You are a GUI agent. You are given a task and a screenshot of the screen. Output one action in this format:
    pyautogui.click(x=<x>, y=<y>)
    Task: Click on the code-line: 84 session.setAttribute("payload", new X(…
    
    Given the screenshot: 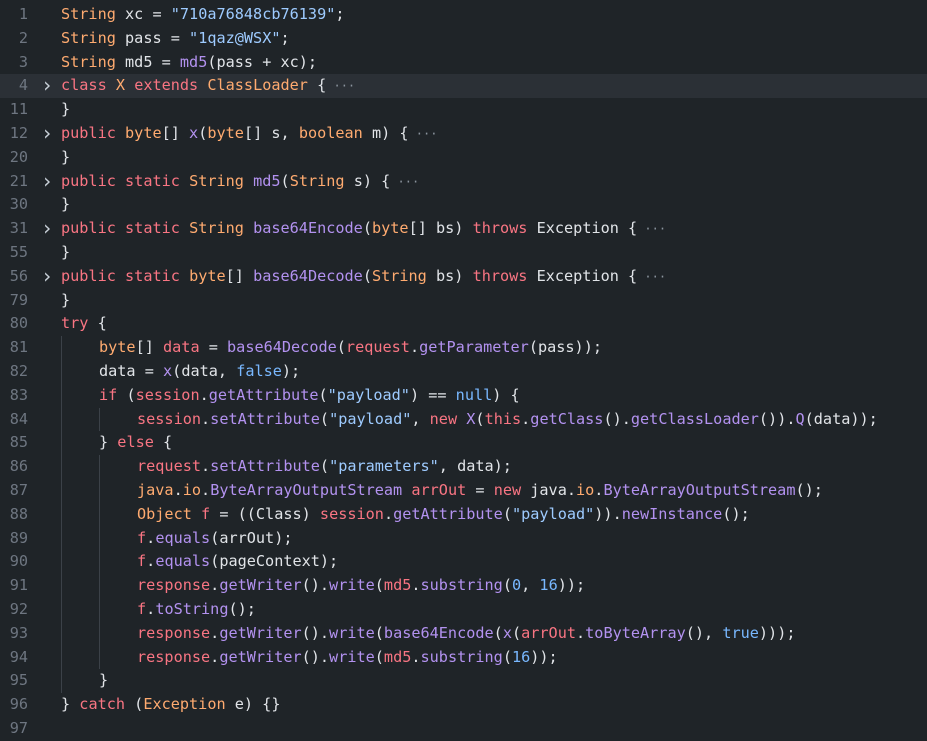 What is the action you would take?
    pyautogui.click(x=463, y=419)
    